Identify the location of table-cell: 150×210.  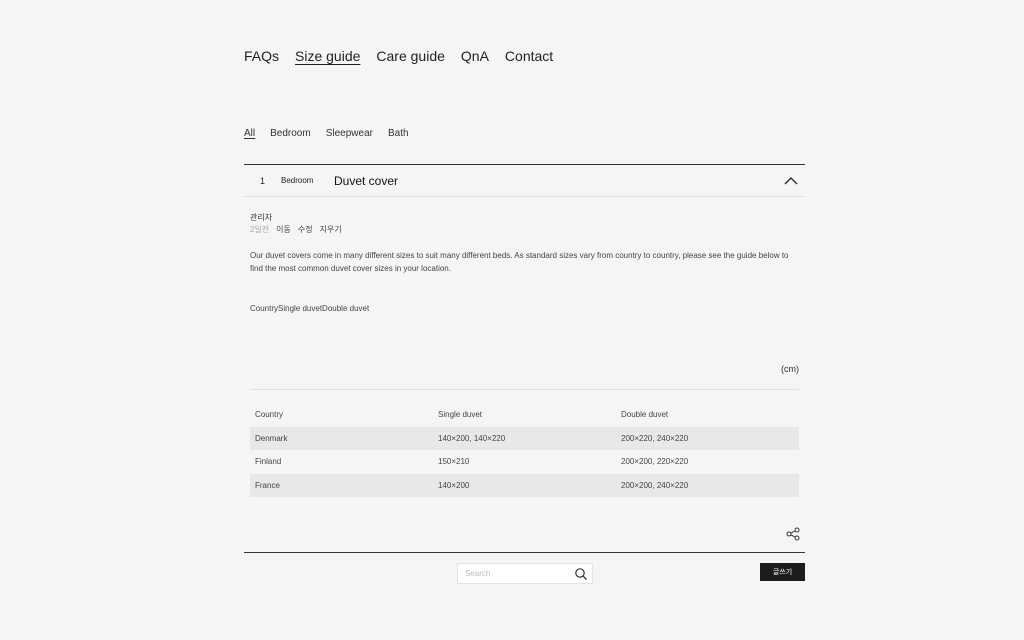
(454, 462).